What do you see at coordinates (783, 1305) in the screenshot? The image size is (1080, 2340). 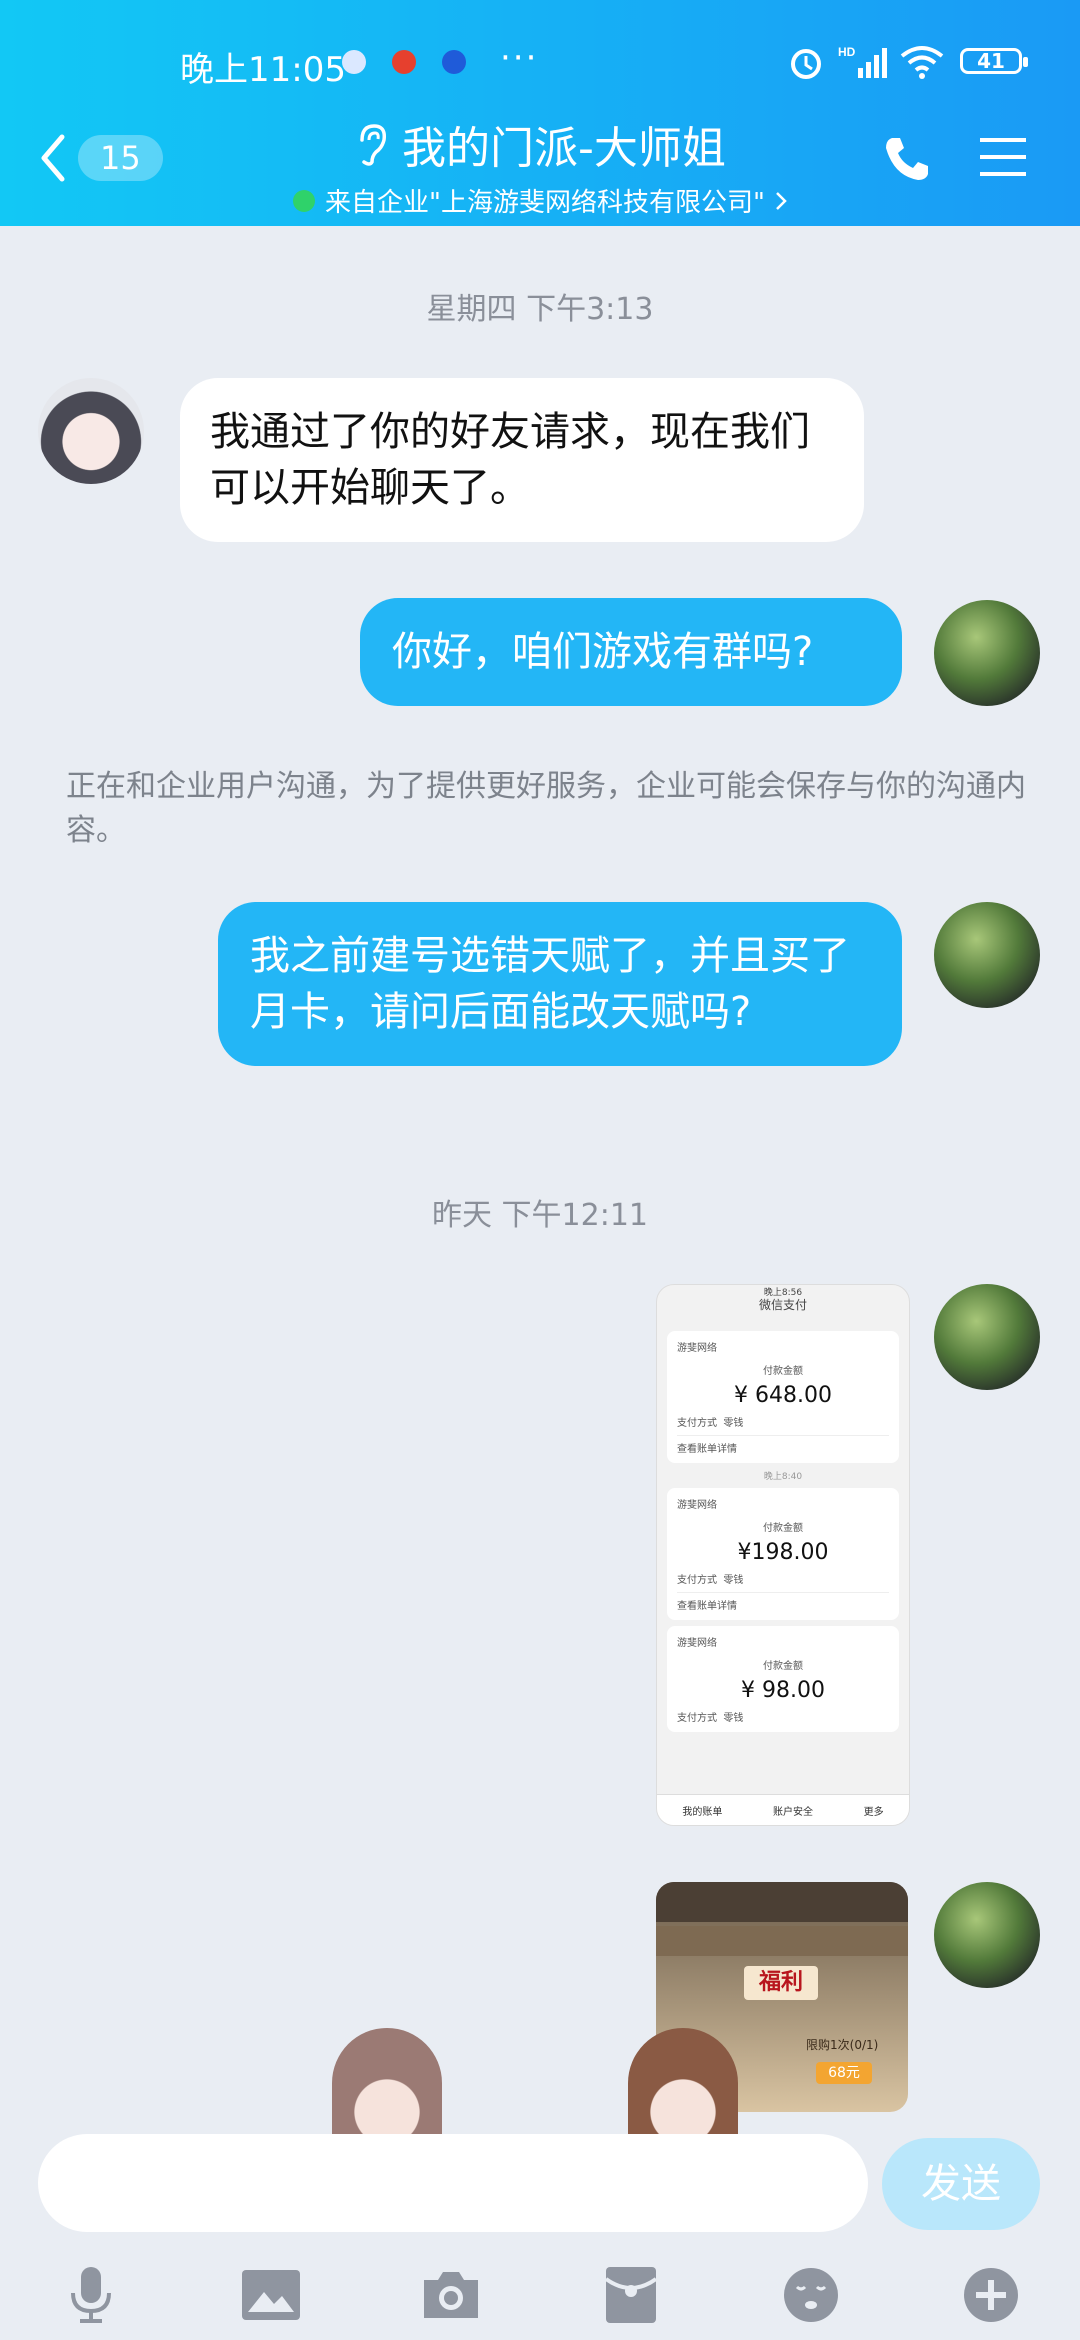 I see `screenshot-header: 晚上8:56 微信支付` at bounding box center [783, 1305].